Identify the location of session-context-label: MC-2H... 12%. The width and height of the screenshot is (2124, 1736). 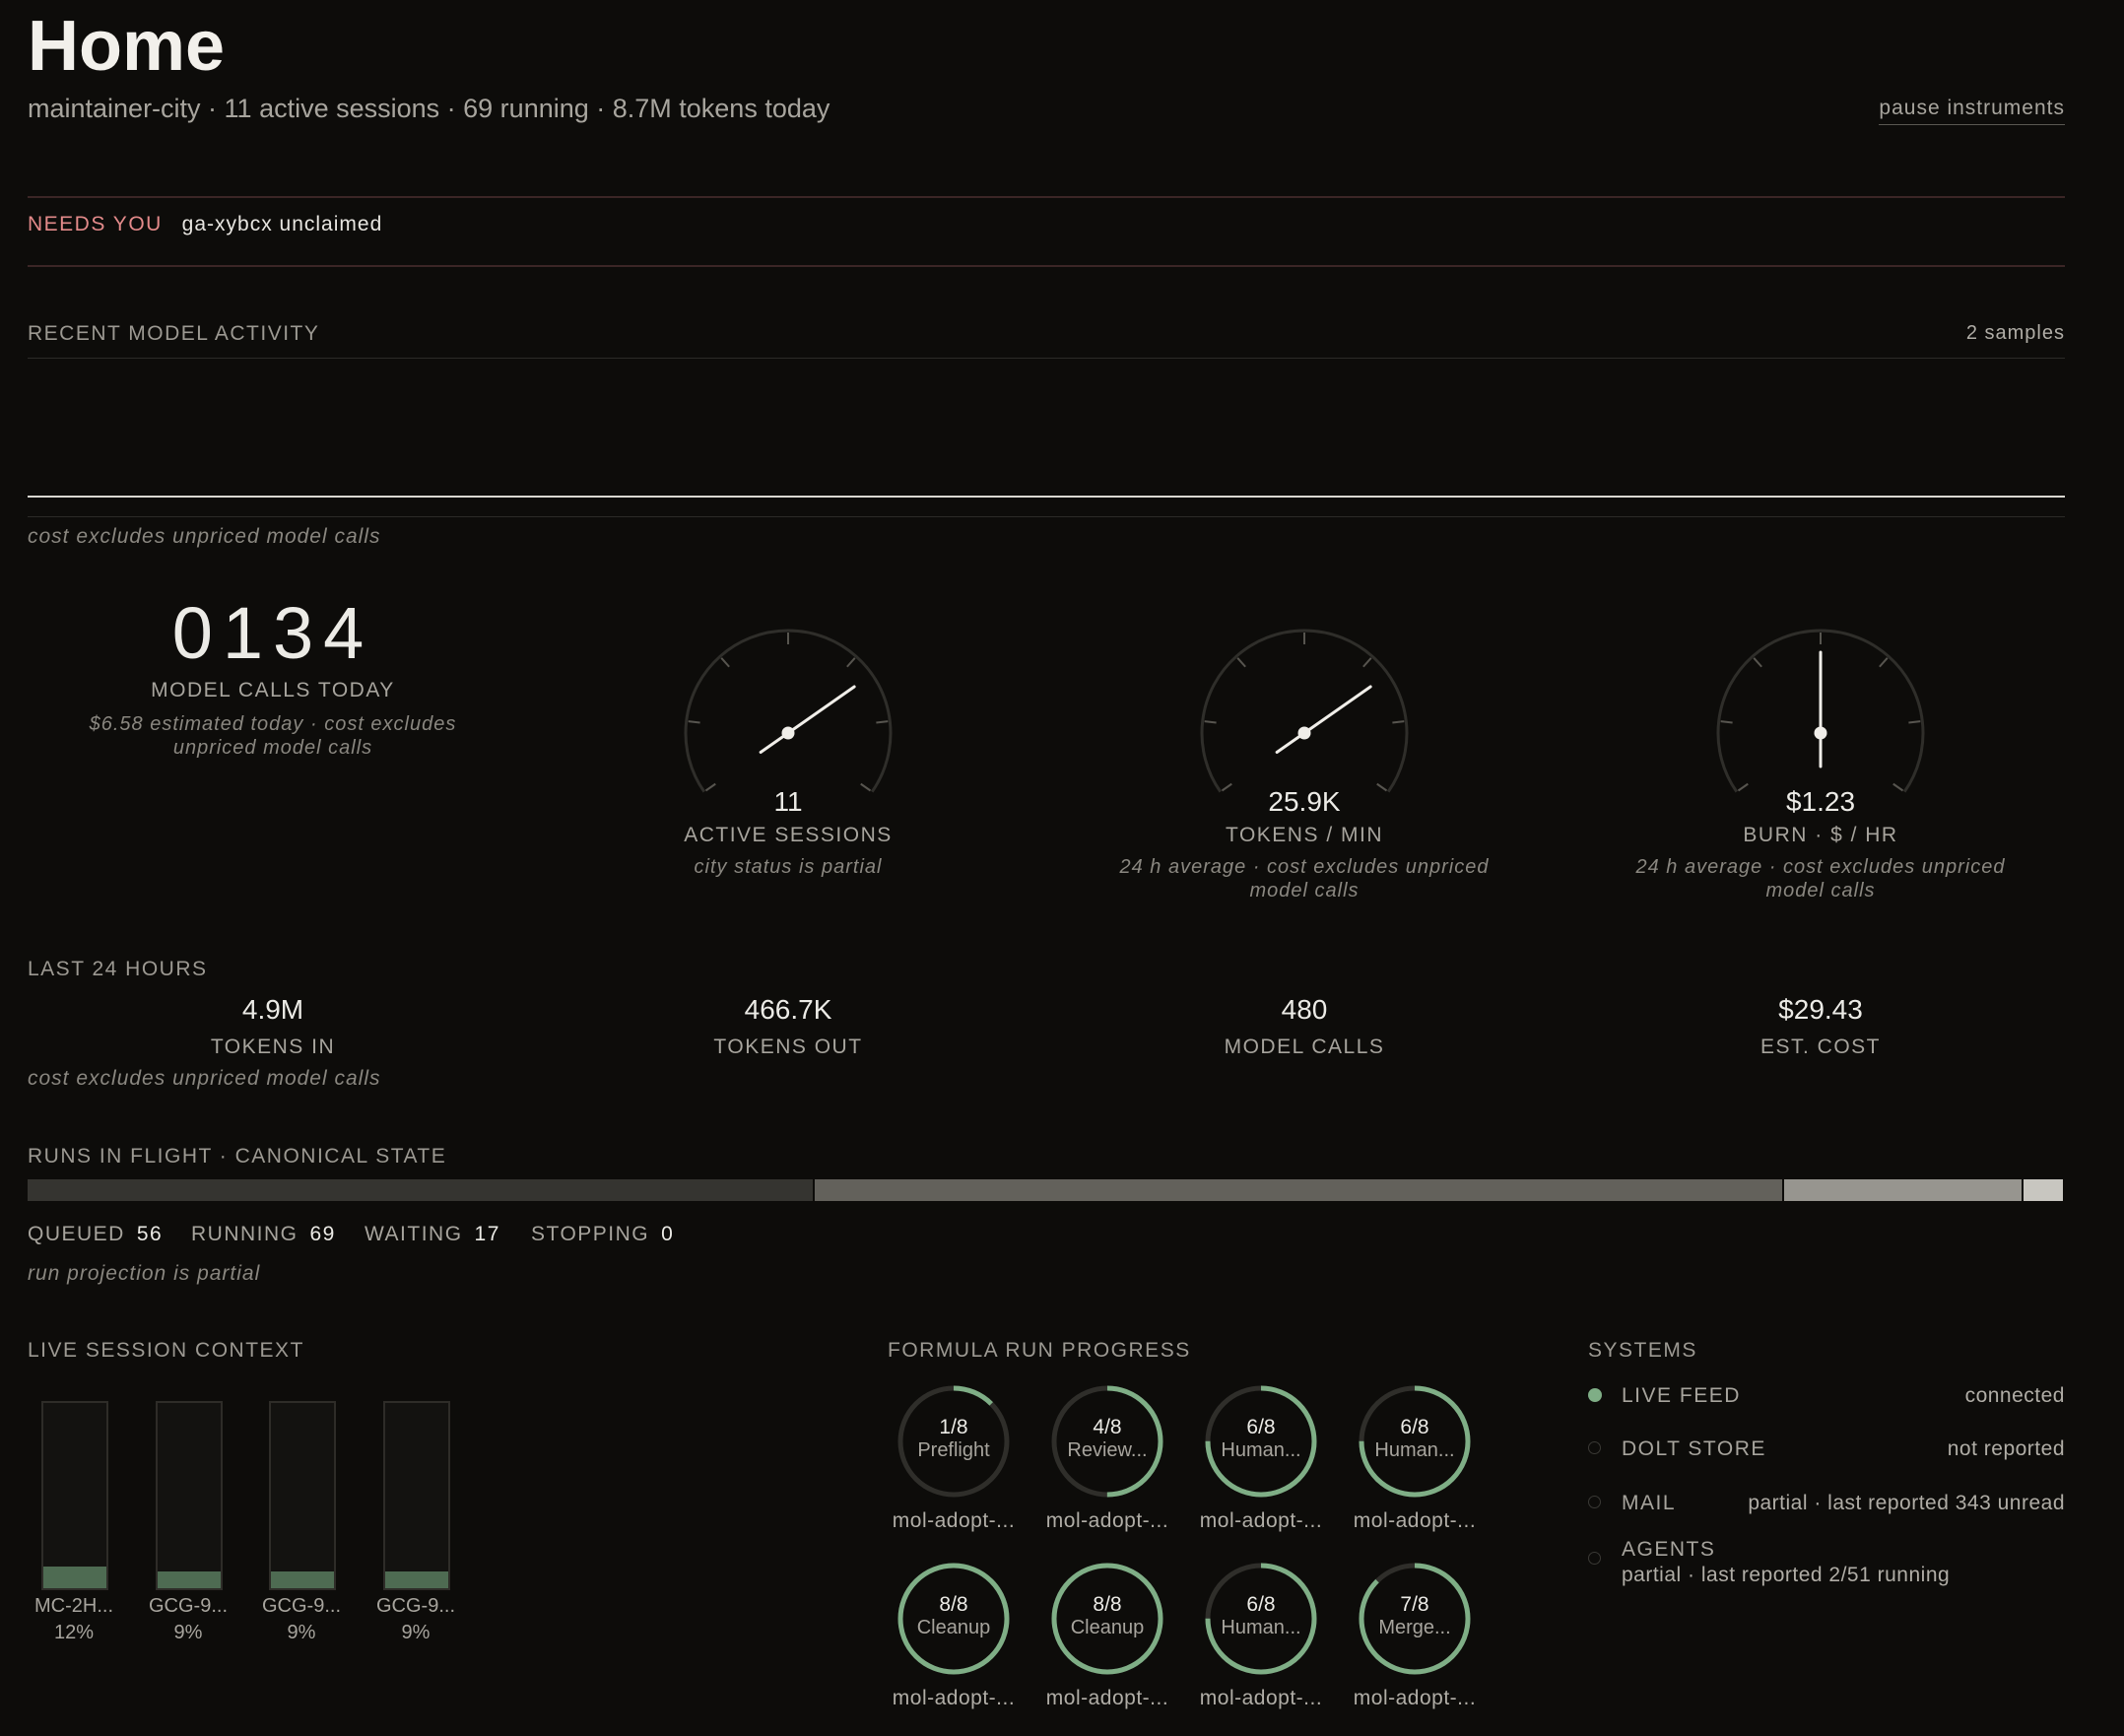
(74, 1619).